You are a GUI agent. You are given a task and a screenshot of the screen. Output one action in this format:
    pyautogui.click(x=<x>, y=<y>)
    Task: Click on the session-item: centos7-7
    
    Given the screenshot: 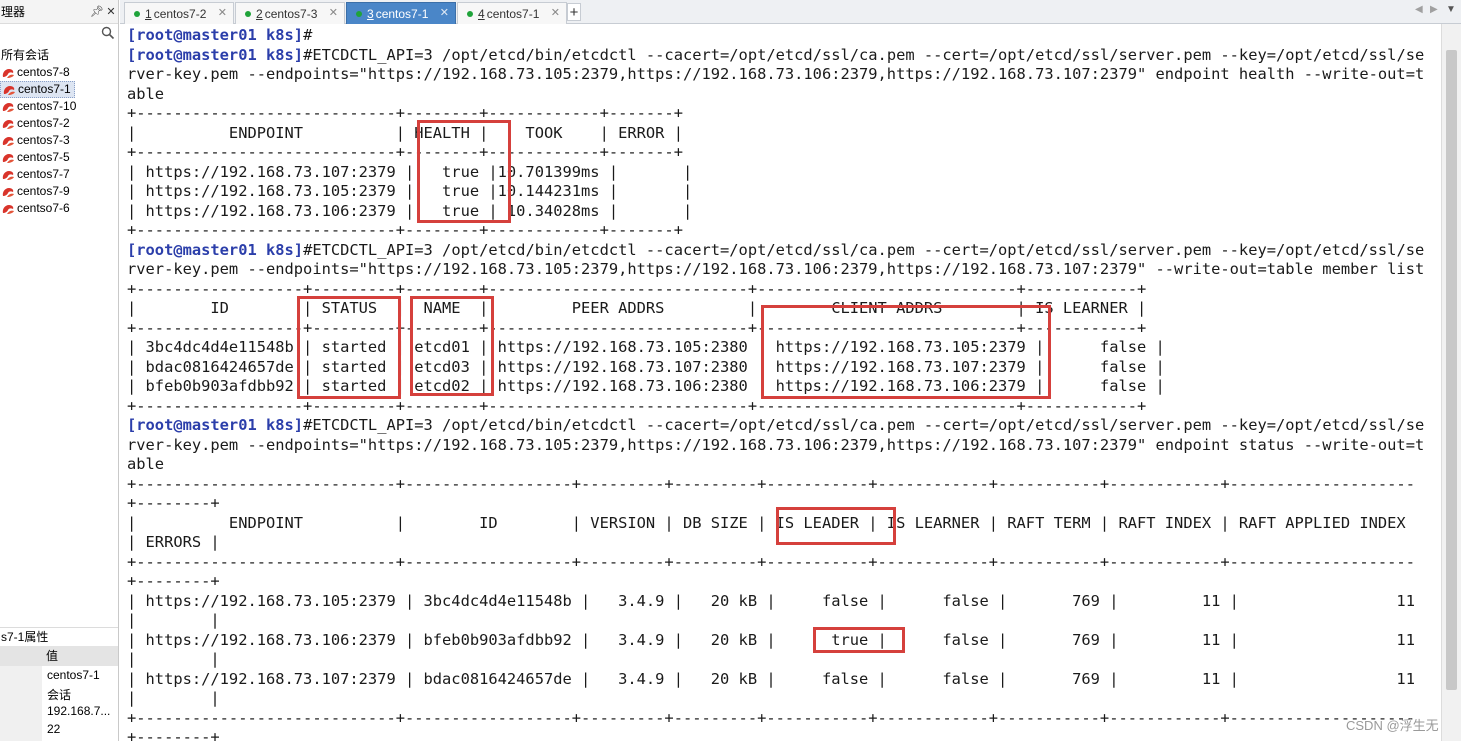 What is the action you would take?
    pyautogui.click(x=59, y=174)
    